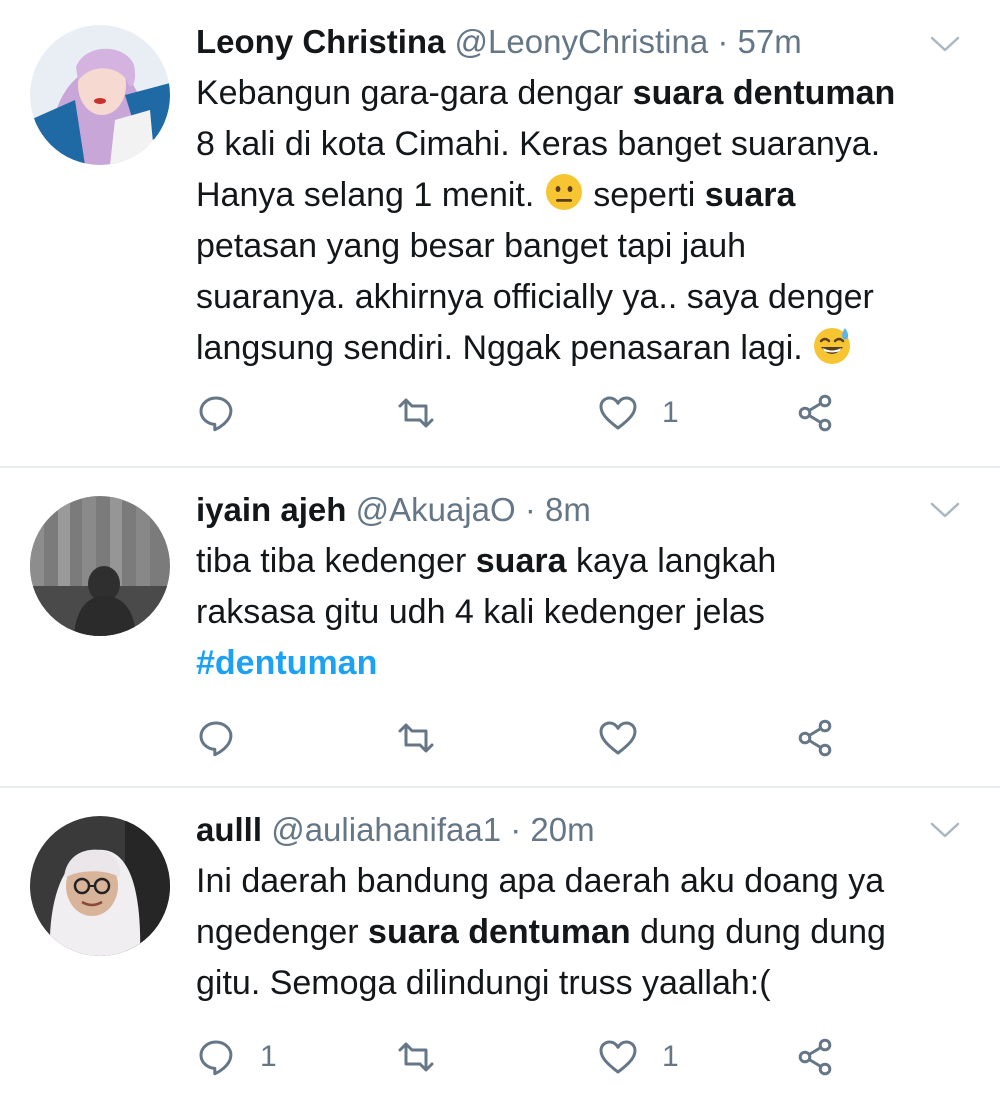  What do you see at coordinates (320, 41) in the screenshot?
I see `display-name: Leony Christina` at bounding box center [320, 41].